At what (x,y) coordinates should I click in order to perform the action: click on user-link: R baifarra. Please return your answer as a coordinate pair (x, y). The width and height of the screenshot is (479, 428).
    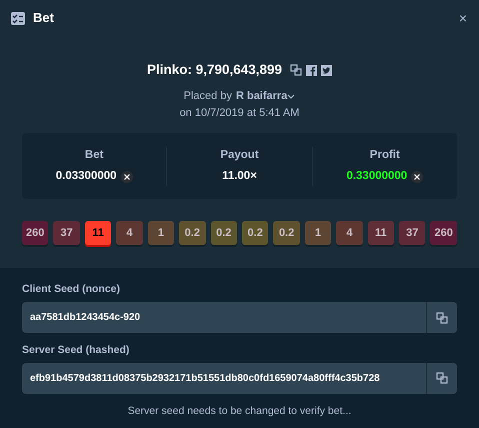
    Looking at the image, I should click on (262, 96).